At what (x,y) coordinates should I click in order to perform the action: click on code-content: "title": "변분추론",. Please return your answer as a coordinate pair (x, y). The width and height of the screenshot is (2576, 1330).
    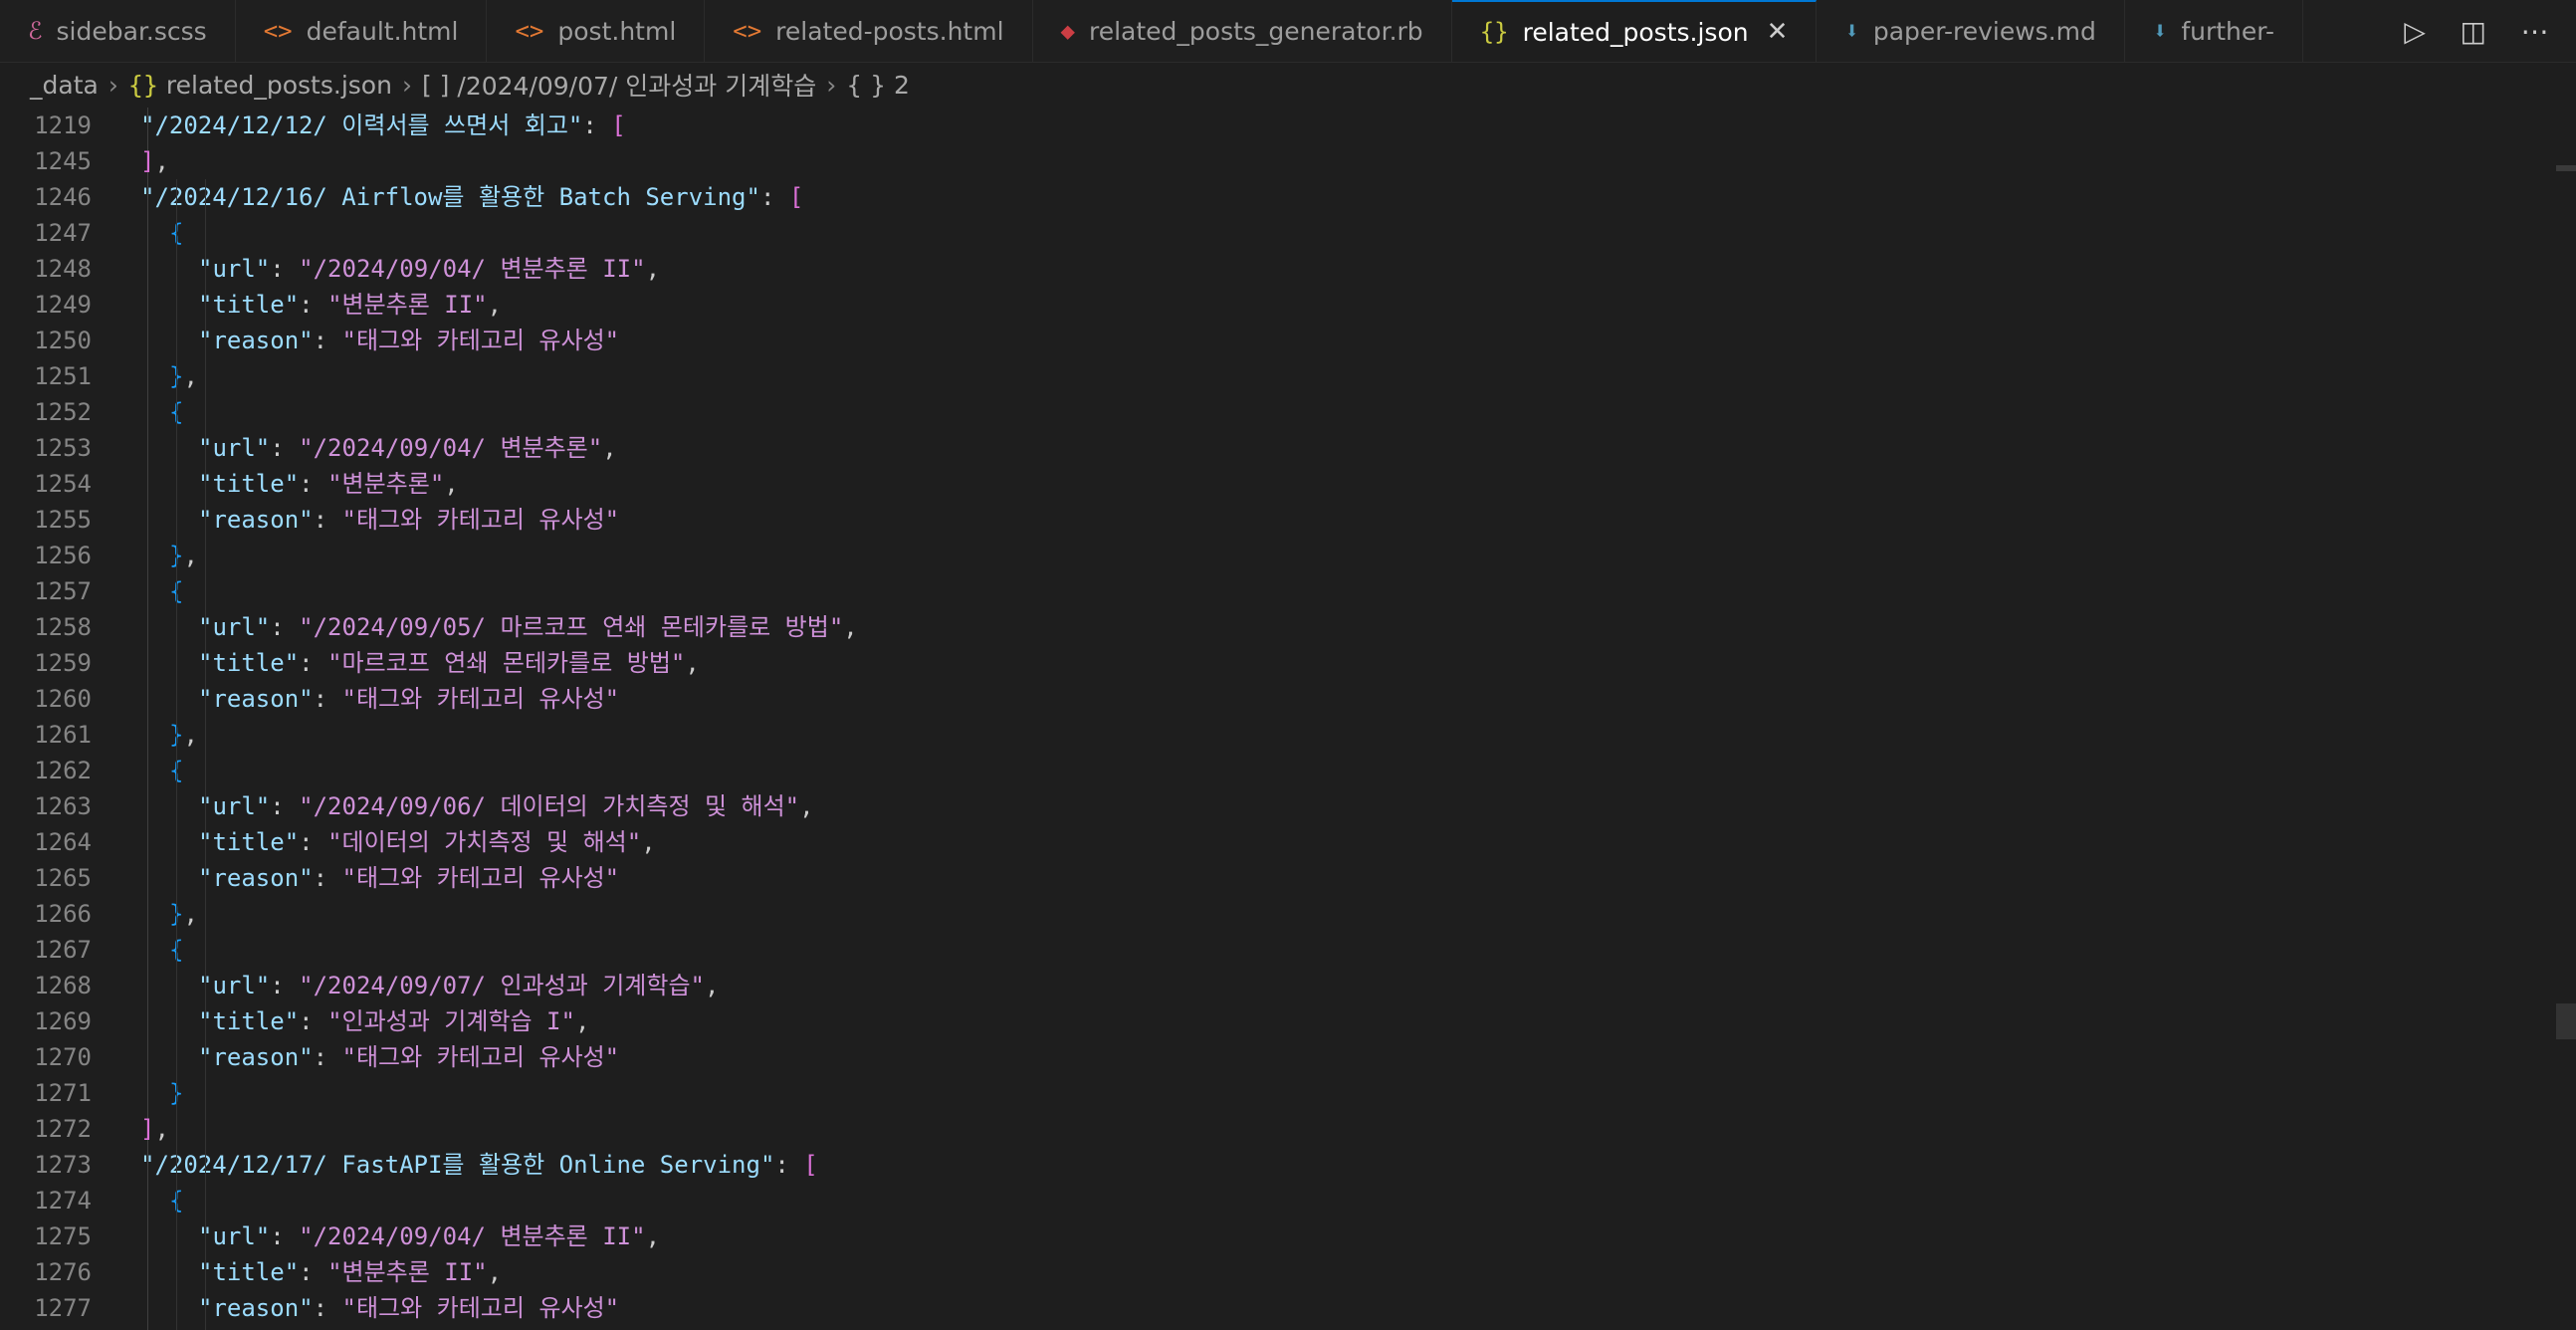
    Looking at the image, I should click on (328, 484).